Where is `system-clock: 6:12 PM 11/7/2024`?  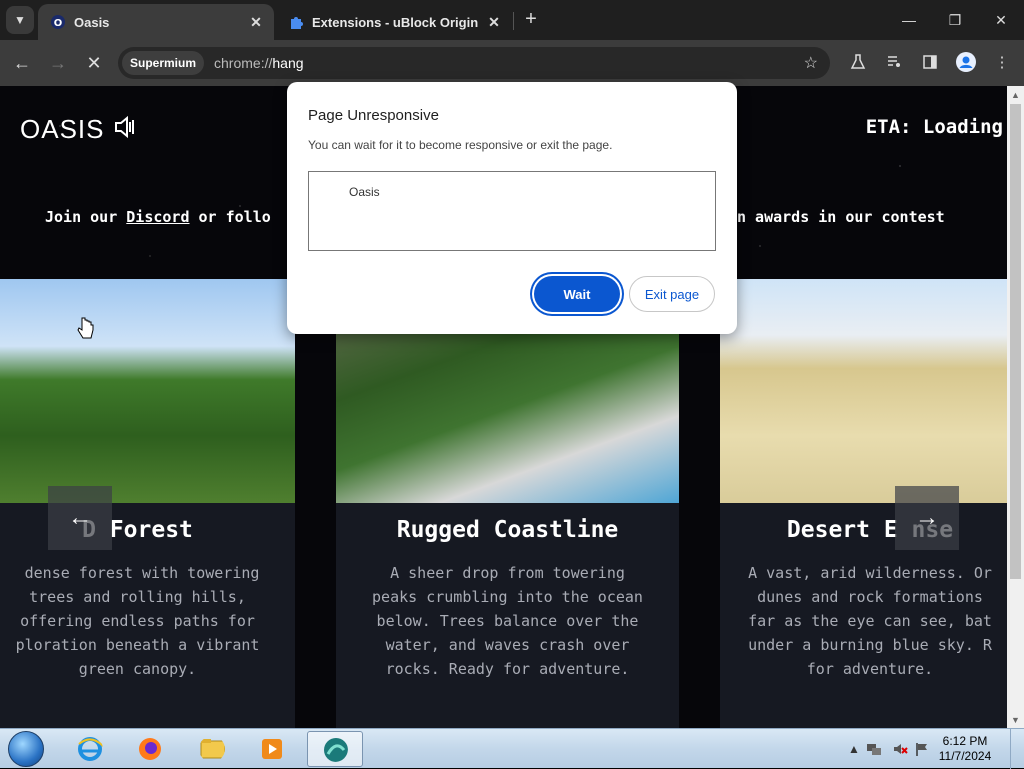
system-clock: 6:12 PM 11/7/2024 is located at coordinates (965, 749).